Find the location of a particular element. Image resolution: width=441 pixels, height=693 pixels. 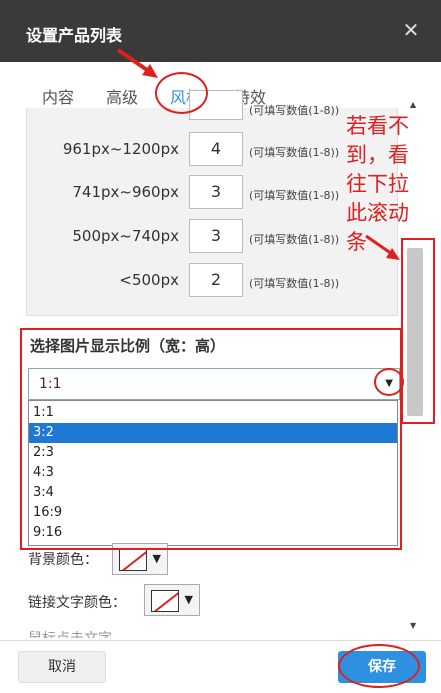

close-icon: ✕ is located at coordinates (411, 30).